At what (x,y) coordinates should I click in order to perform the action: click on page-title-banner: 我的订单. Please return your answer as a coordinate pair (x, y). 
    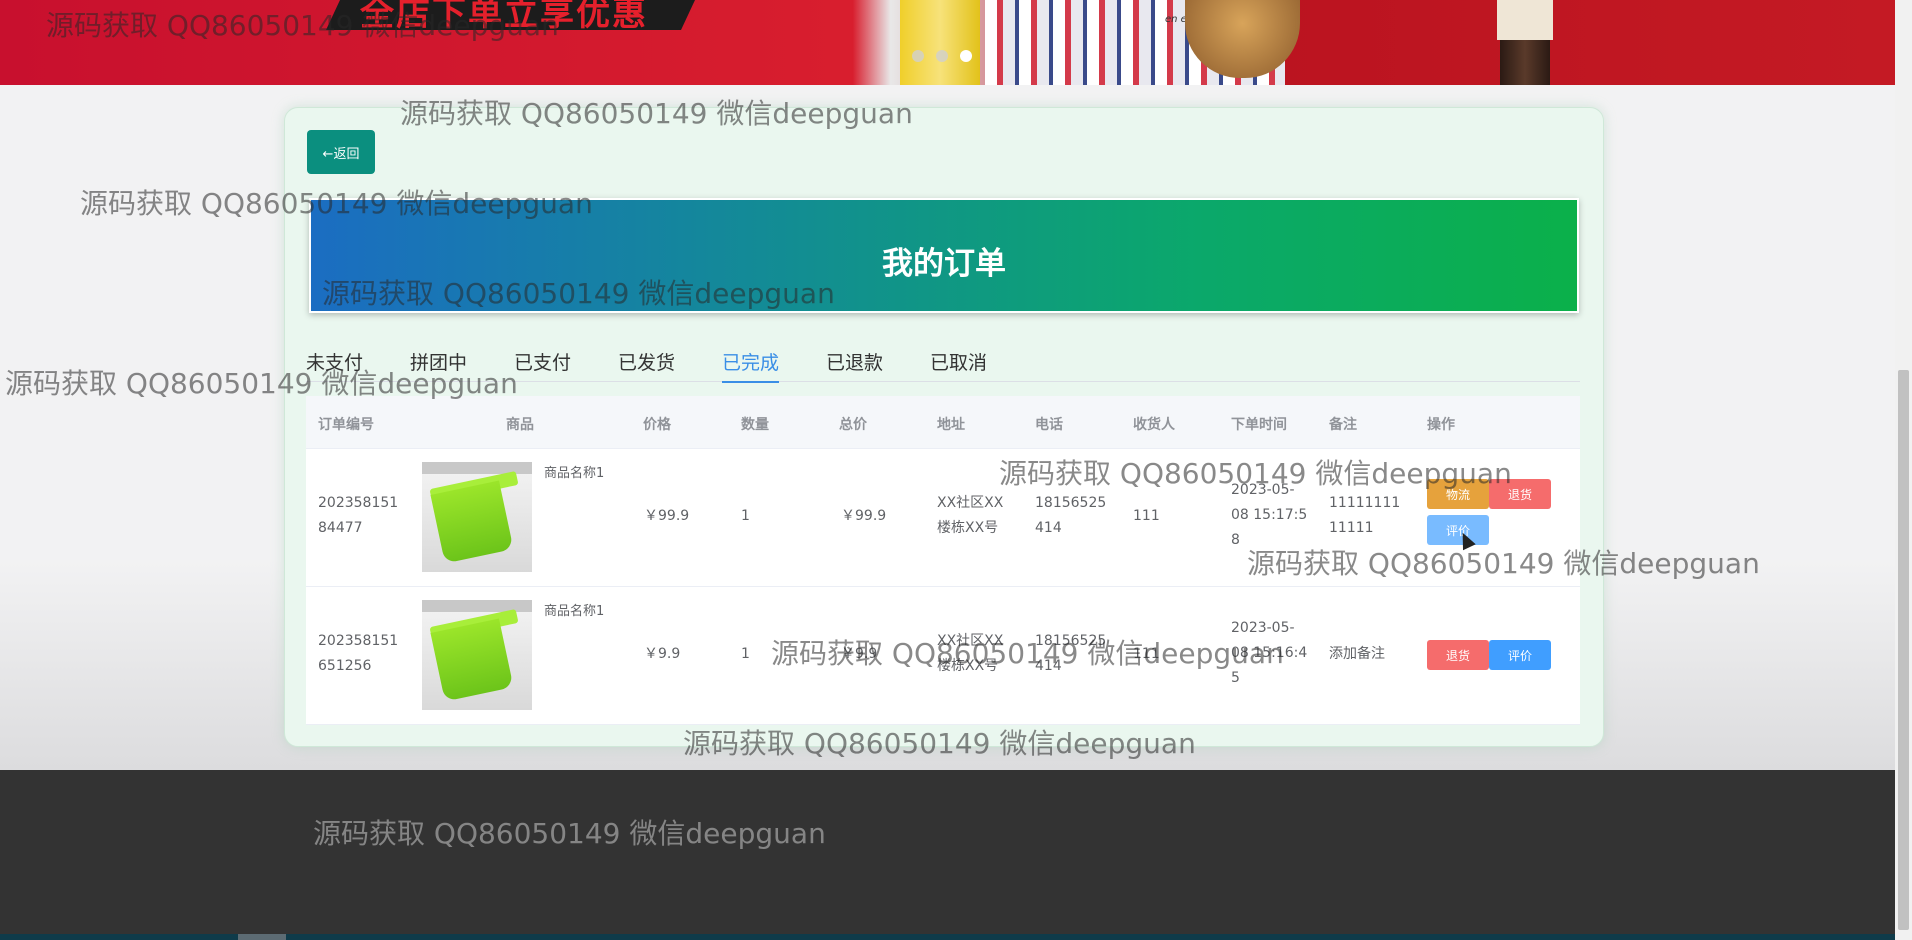
    Looking at the image, I should click on (944, 255).